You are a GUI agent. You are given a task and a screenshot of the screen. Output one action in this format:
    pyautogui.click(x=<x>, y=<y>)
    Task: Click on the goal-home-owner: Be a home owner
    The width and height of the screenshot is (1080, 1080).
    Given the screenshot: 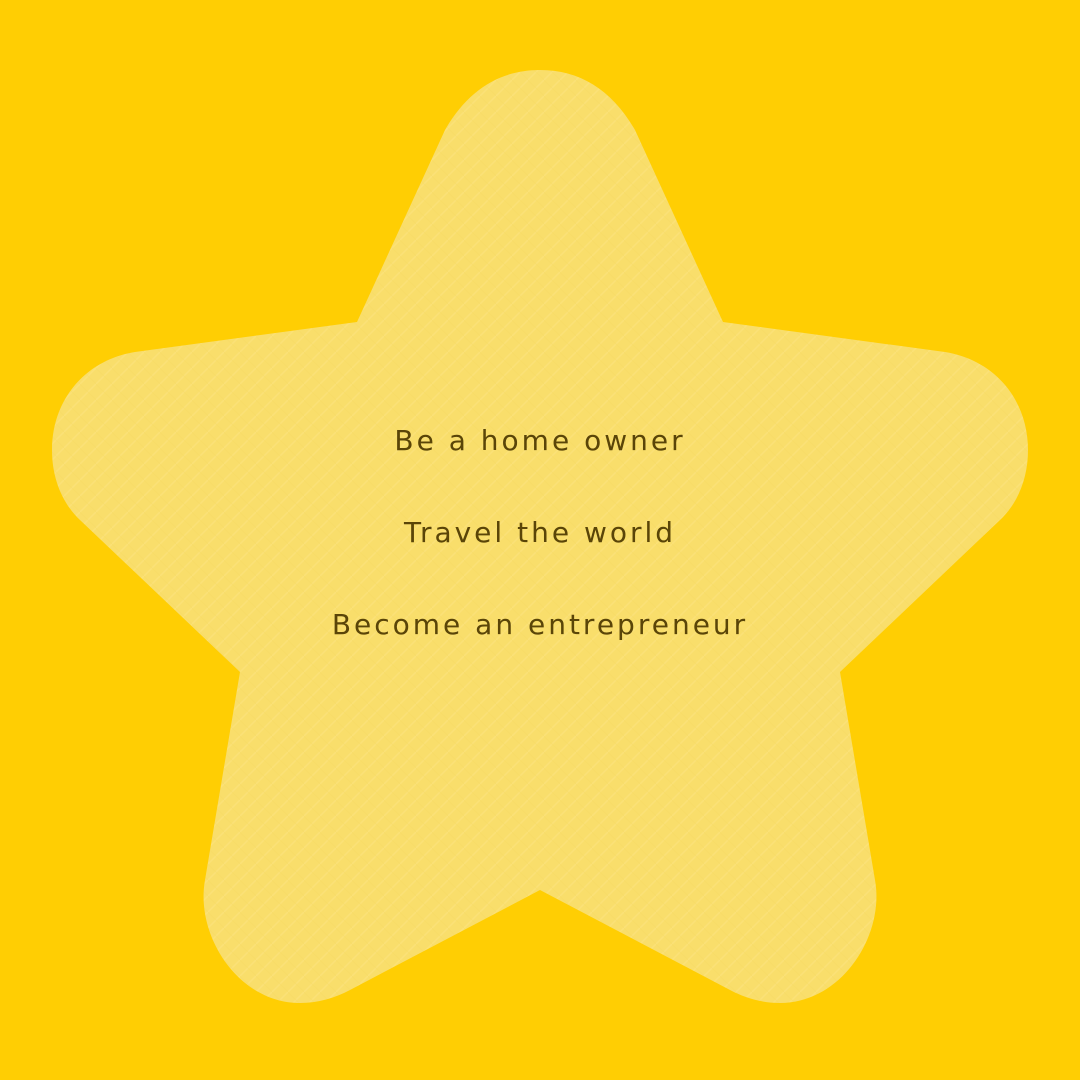 What is the action you would take?
    pyautogui.click(x=540, y=440)
    